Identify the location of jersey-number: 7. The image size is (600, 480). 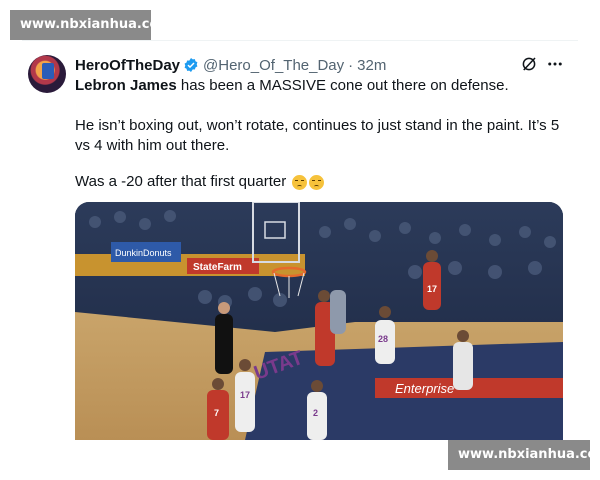
(216, 413).